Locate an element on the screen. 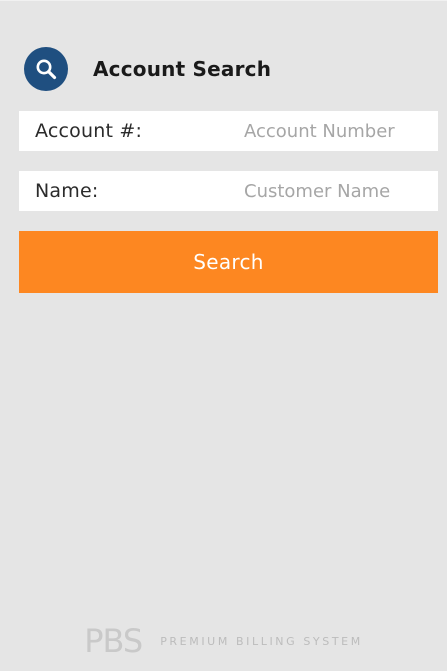  customer-name-input is located at coordinates (334, 191).